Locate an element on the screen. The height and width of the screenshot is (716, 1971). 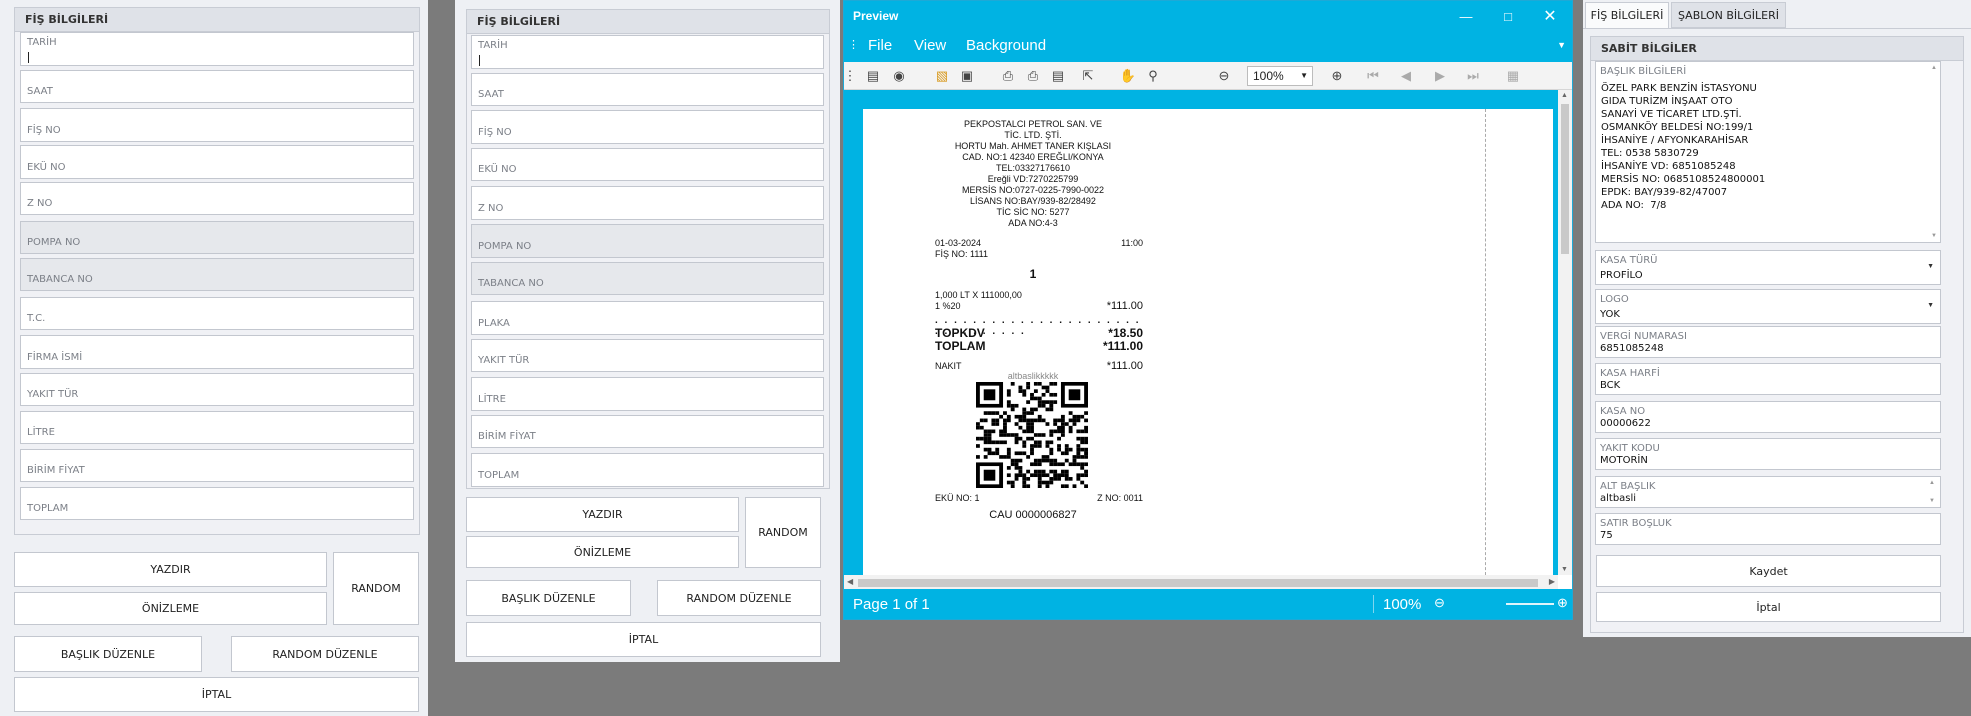
left-field-saat: SAAT is located at coordinates (217, 86).